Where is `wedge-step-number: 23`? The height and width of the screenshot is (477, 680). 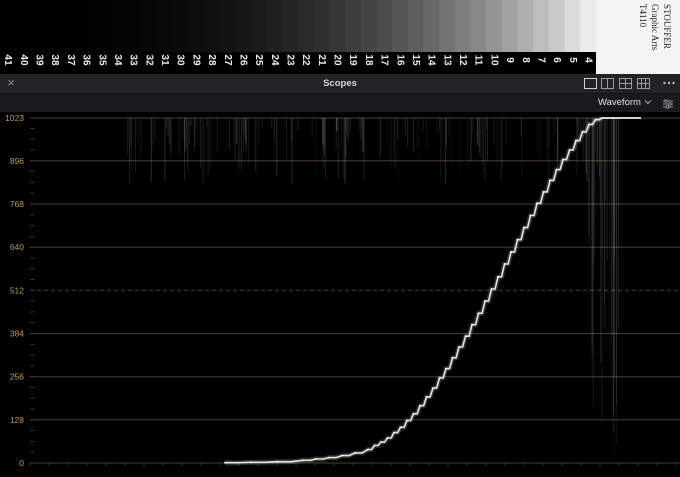
wedge-step-number: 23 is located at coordinates (290, 60).